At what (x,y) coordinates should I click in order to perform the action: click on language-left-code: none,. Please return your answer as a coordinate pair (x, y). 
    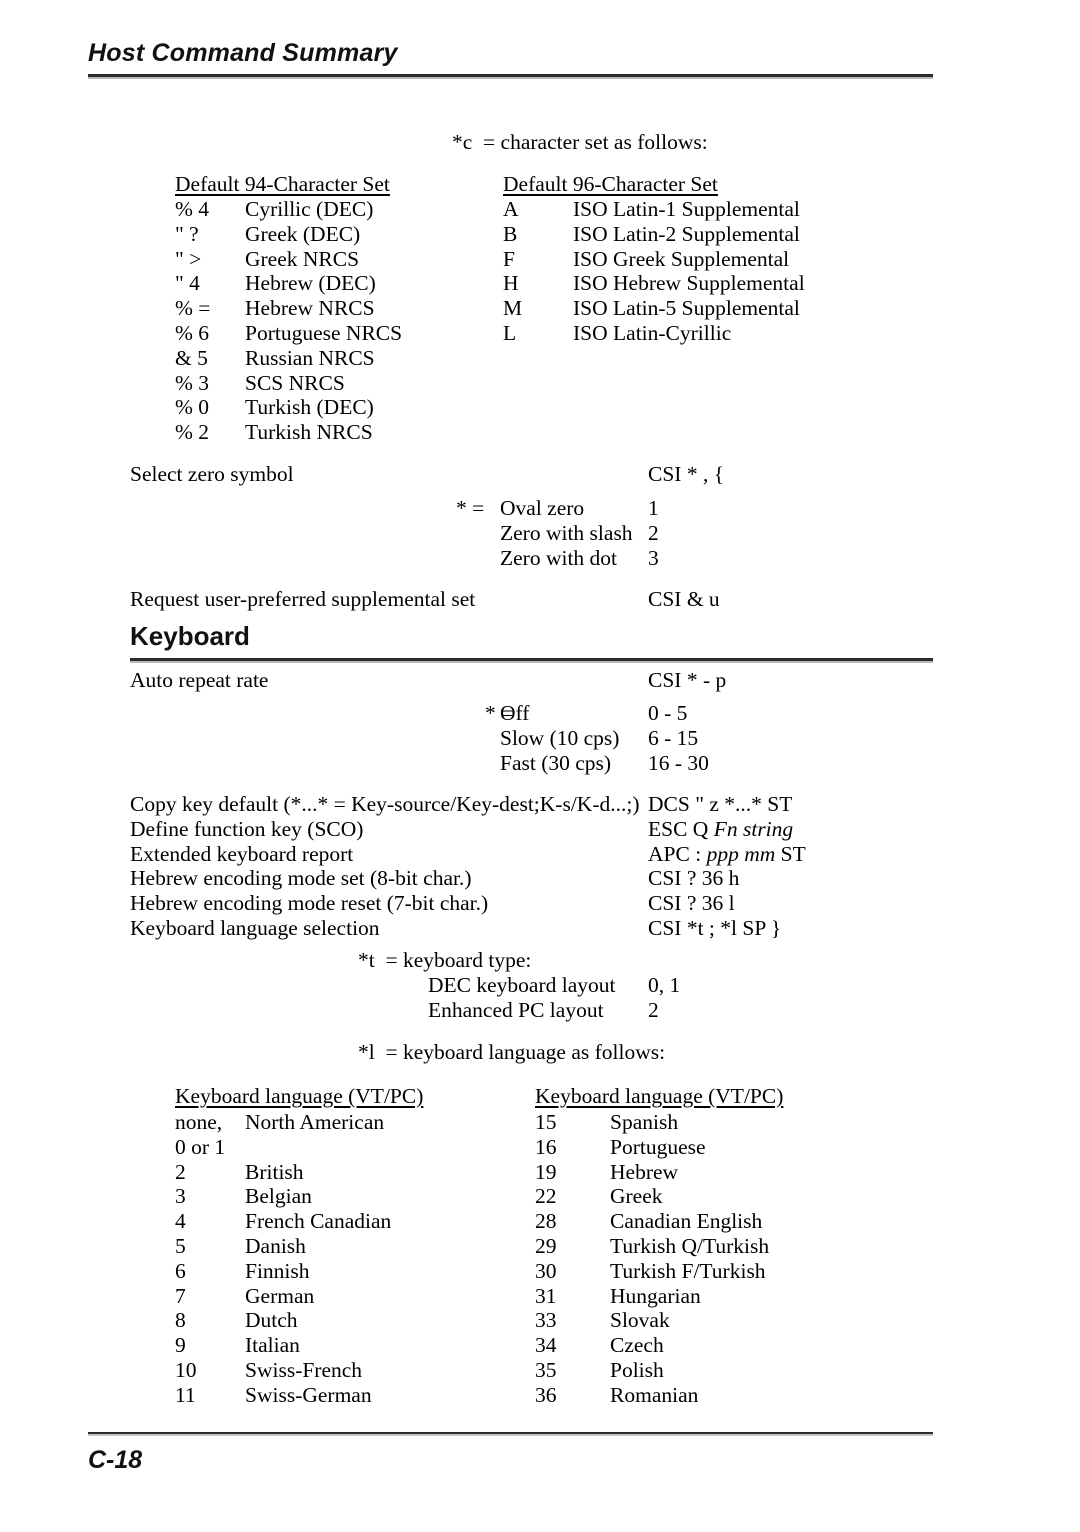
    Looking at the image, I should click on (199, 1122).